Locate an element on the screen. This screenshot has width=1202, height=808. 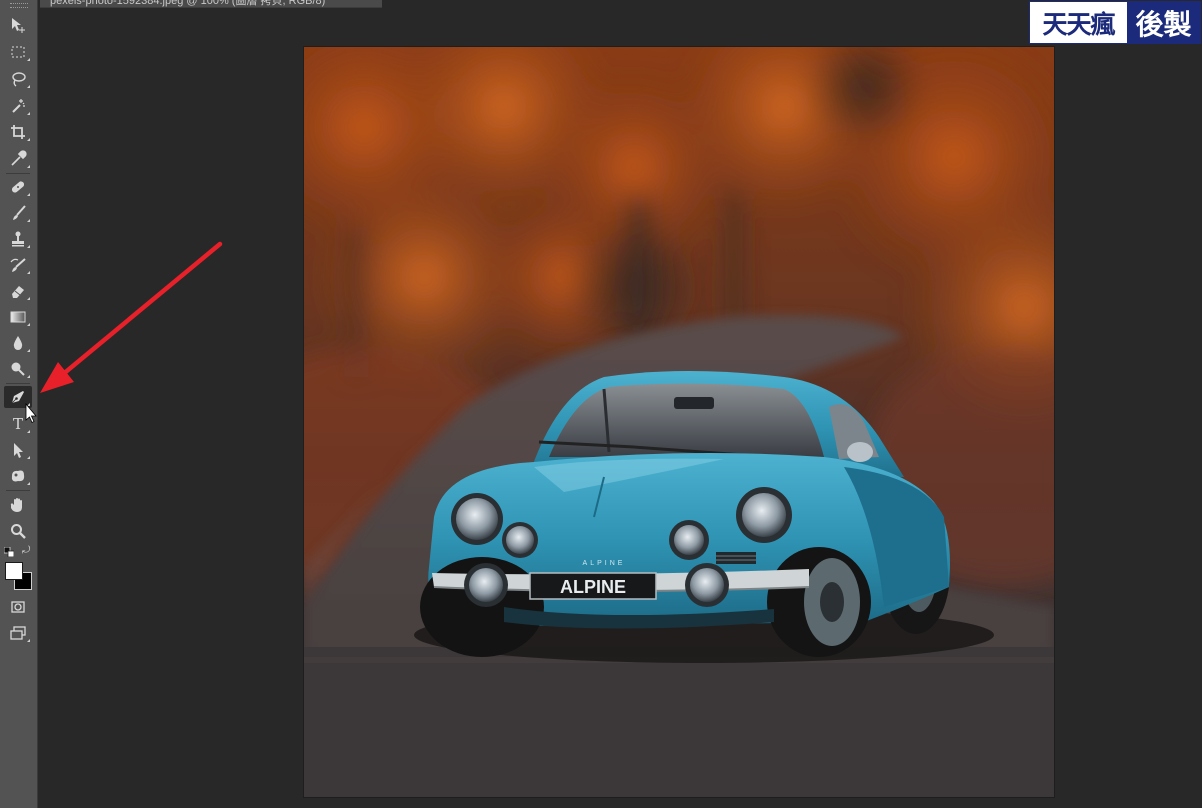
custom-shape-tool is located at coordinates (18, 476).